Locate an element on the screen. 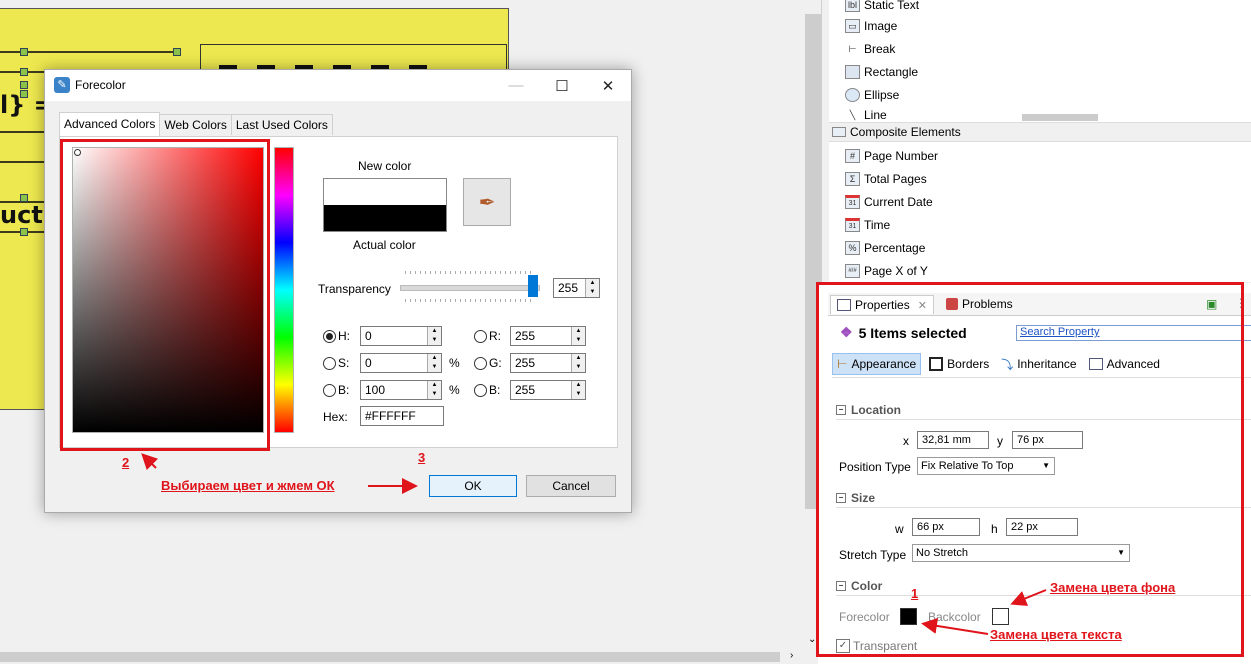 This screenshot has width=1251, height=664. arrow-to-picker is located at coordinates (150, 462).